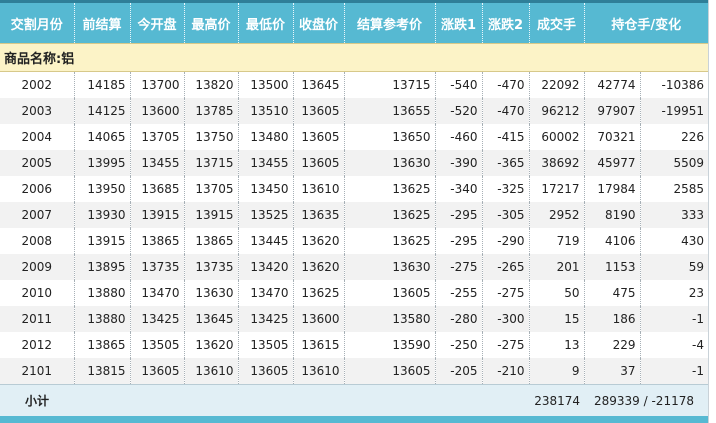 This screenshot has height=423, width=716. I want to click on cell-oi-change: 333, so click(674, 215).